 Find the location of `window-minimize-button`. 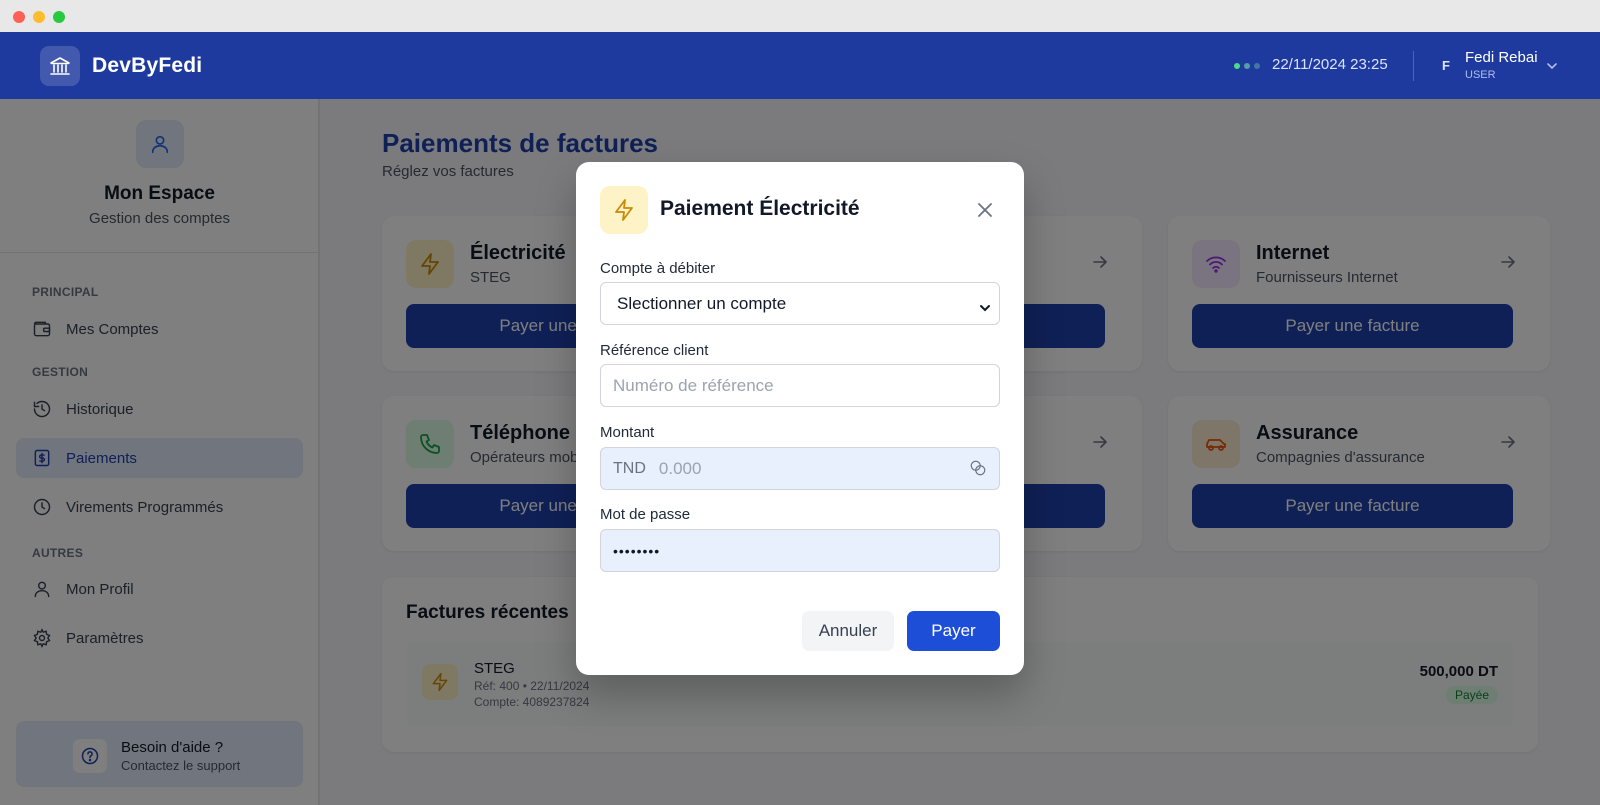

window-minimize-button is located at coordinates (39, 17).